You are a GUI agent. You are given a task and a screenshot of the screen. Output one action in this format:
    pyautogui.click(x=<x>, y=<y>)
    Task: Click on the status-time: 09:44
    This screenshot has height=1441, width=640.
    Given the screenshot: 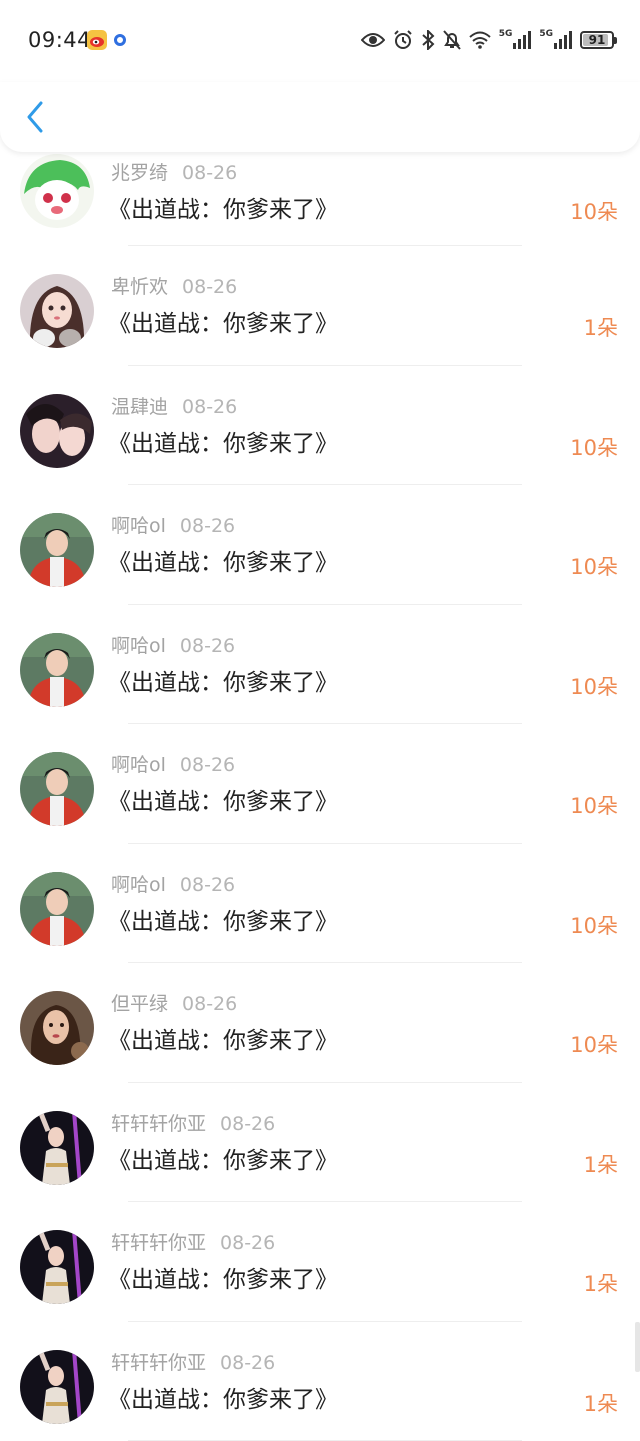 What is the action you would take?
    pyautogui.click(x=59, y=40)
    